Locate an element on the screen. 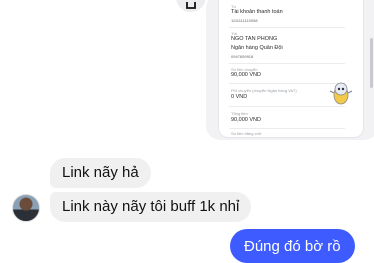 The image size is (374, 263). share-button is located at coordinates (191, 6).